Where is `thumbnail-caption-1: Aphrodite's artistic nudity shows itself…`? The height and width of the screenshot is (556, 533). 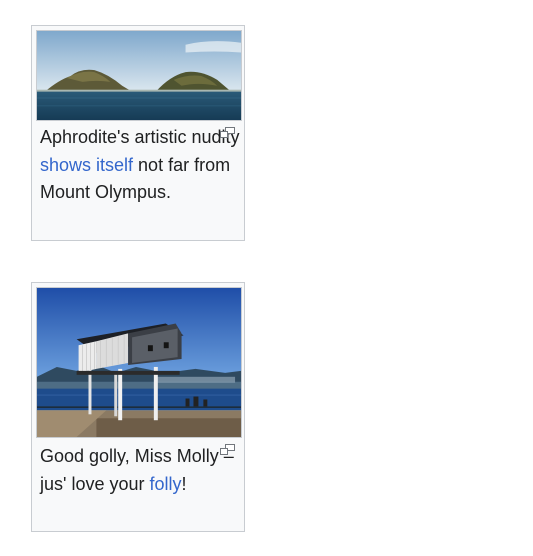 thumbnail-caption-1: Aphrodite's artistic nudity shows itself… is located at coordinates (140, 165).